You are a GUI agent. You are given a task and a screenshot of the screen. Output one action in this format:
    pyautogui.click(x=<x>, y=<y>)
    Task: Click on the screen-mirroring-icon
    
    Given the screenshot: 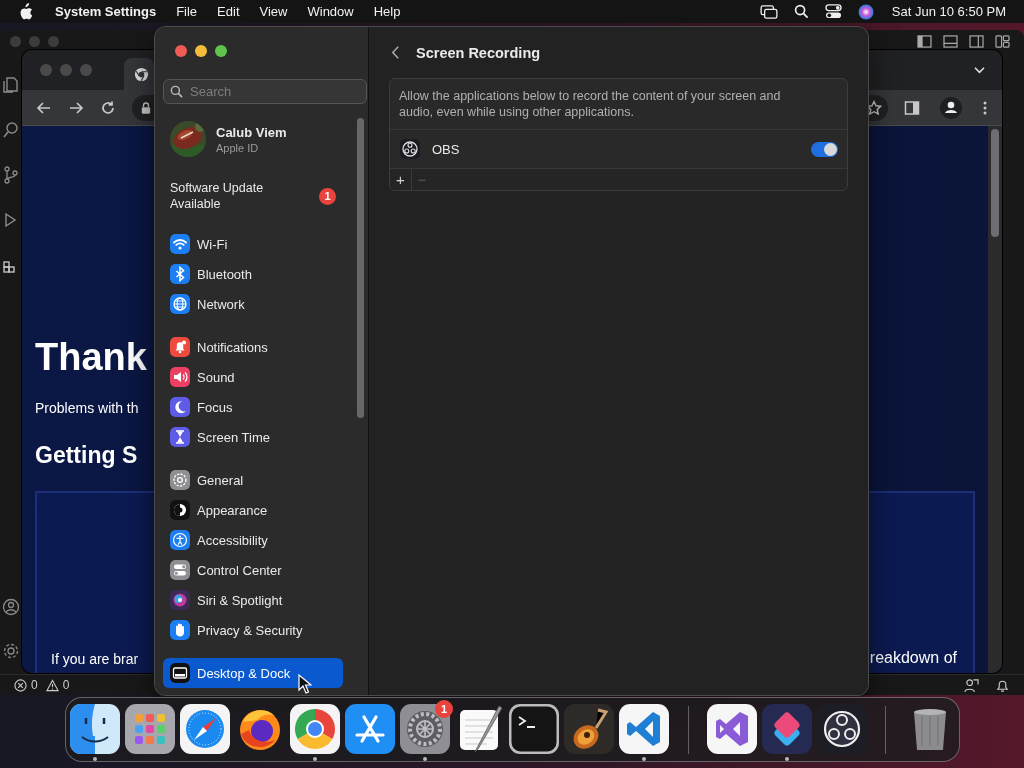 What is the action you would take?
    pyautogui.click(x=768, y=11)
    